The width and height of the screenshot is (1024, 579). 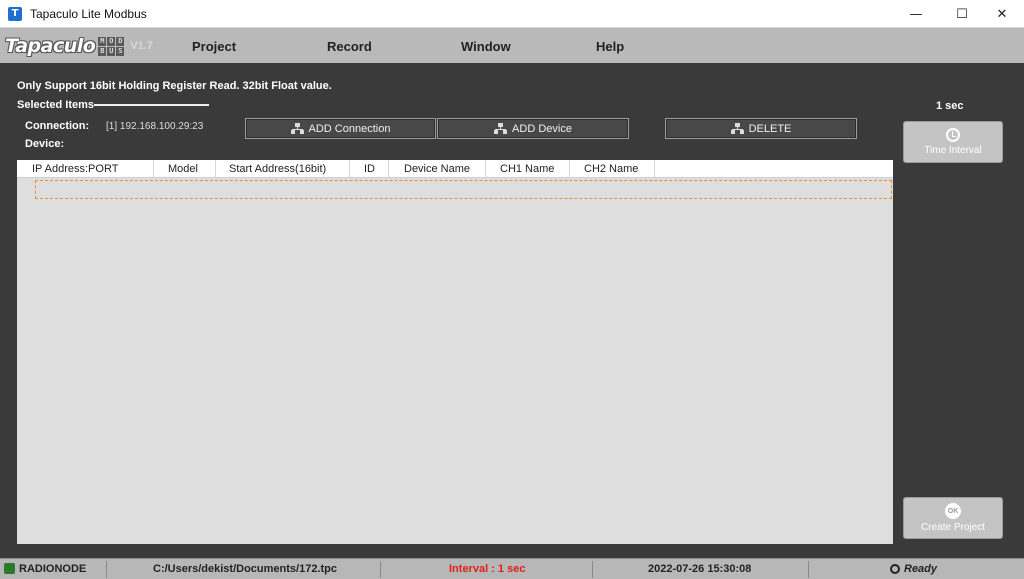 What do you see at coordinates (953, 527) in the screenshot?
I see `create-project-label: Create Project` at bounding box center [953, 527].